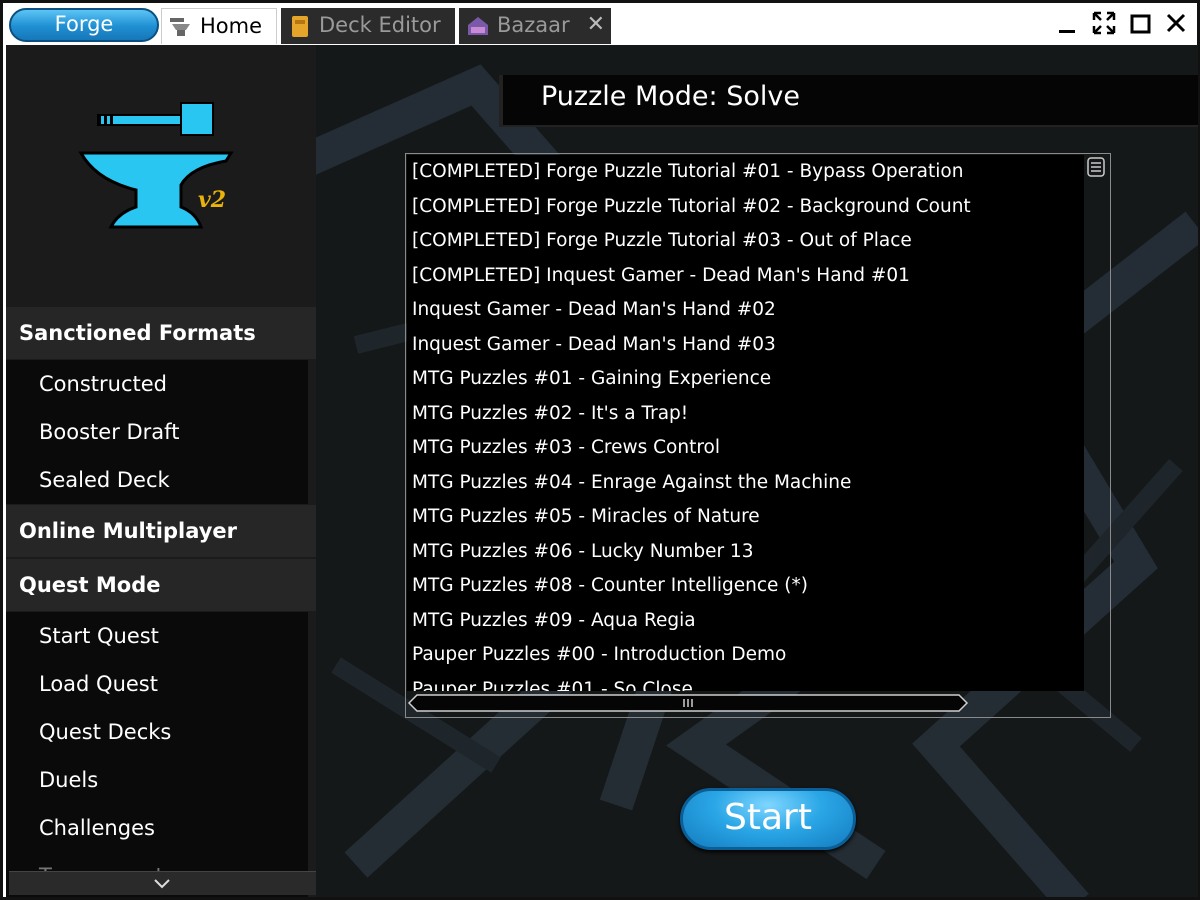 The height and width of the screenshot is (900, 1200). I want to click on anvil-icon, so click(180, 27).